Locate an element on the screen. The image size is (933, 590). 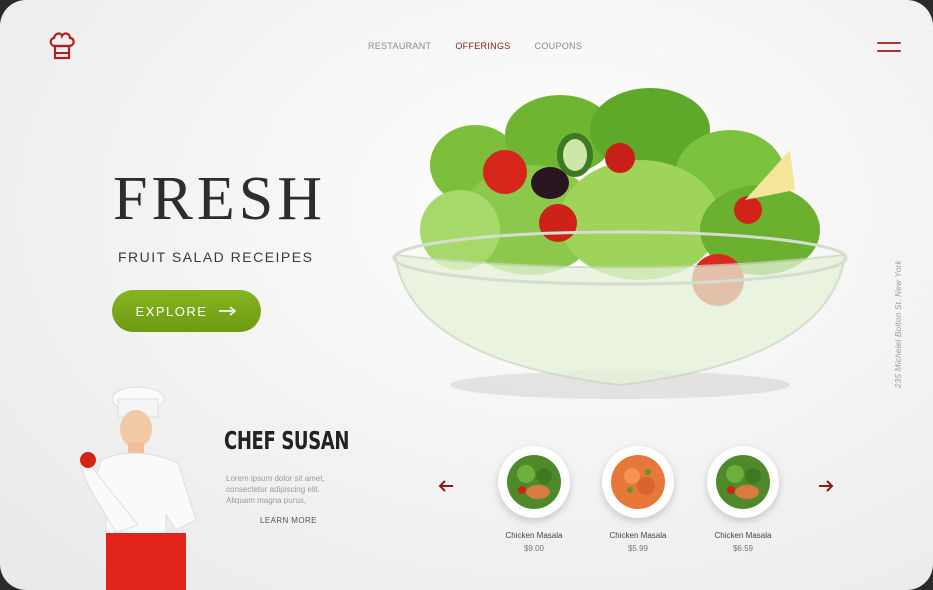
nav-coupons: COUPONS is located at coordinates (559, 46).